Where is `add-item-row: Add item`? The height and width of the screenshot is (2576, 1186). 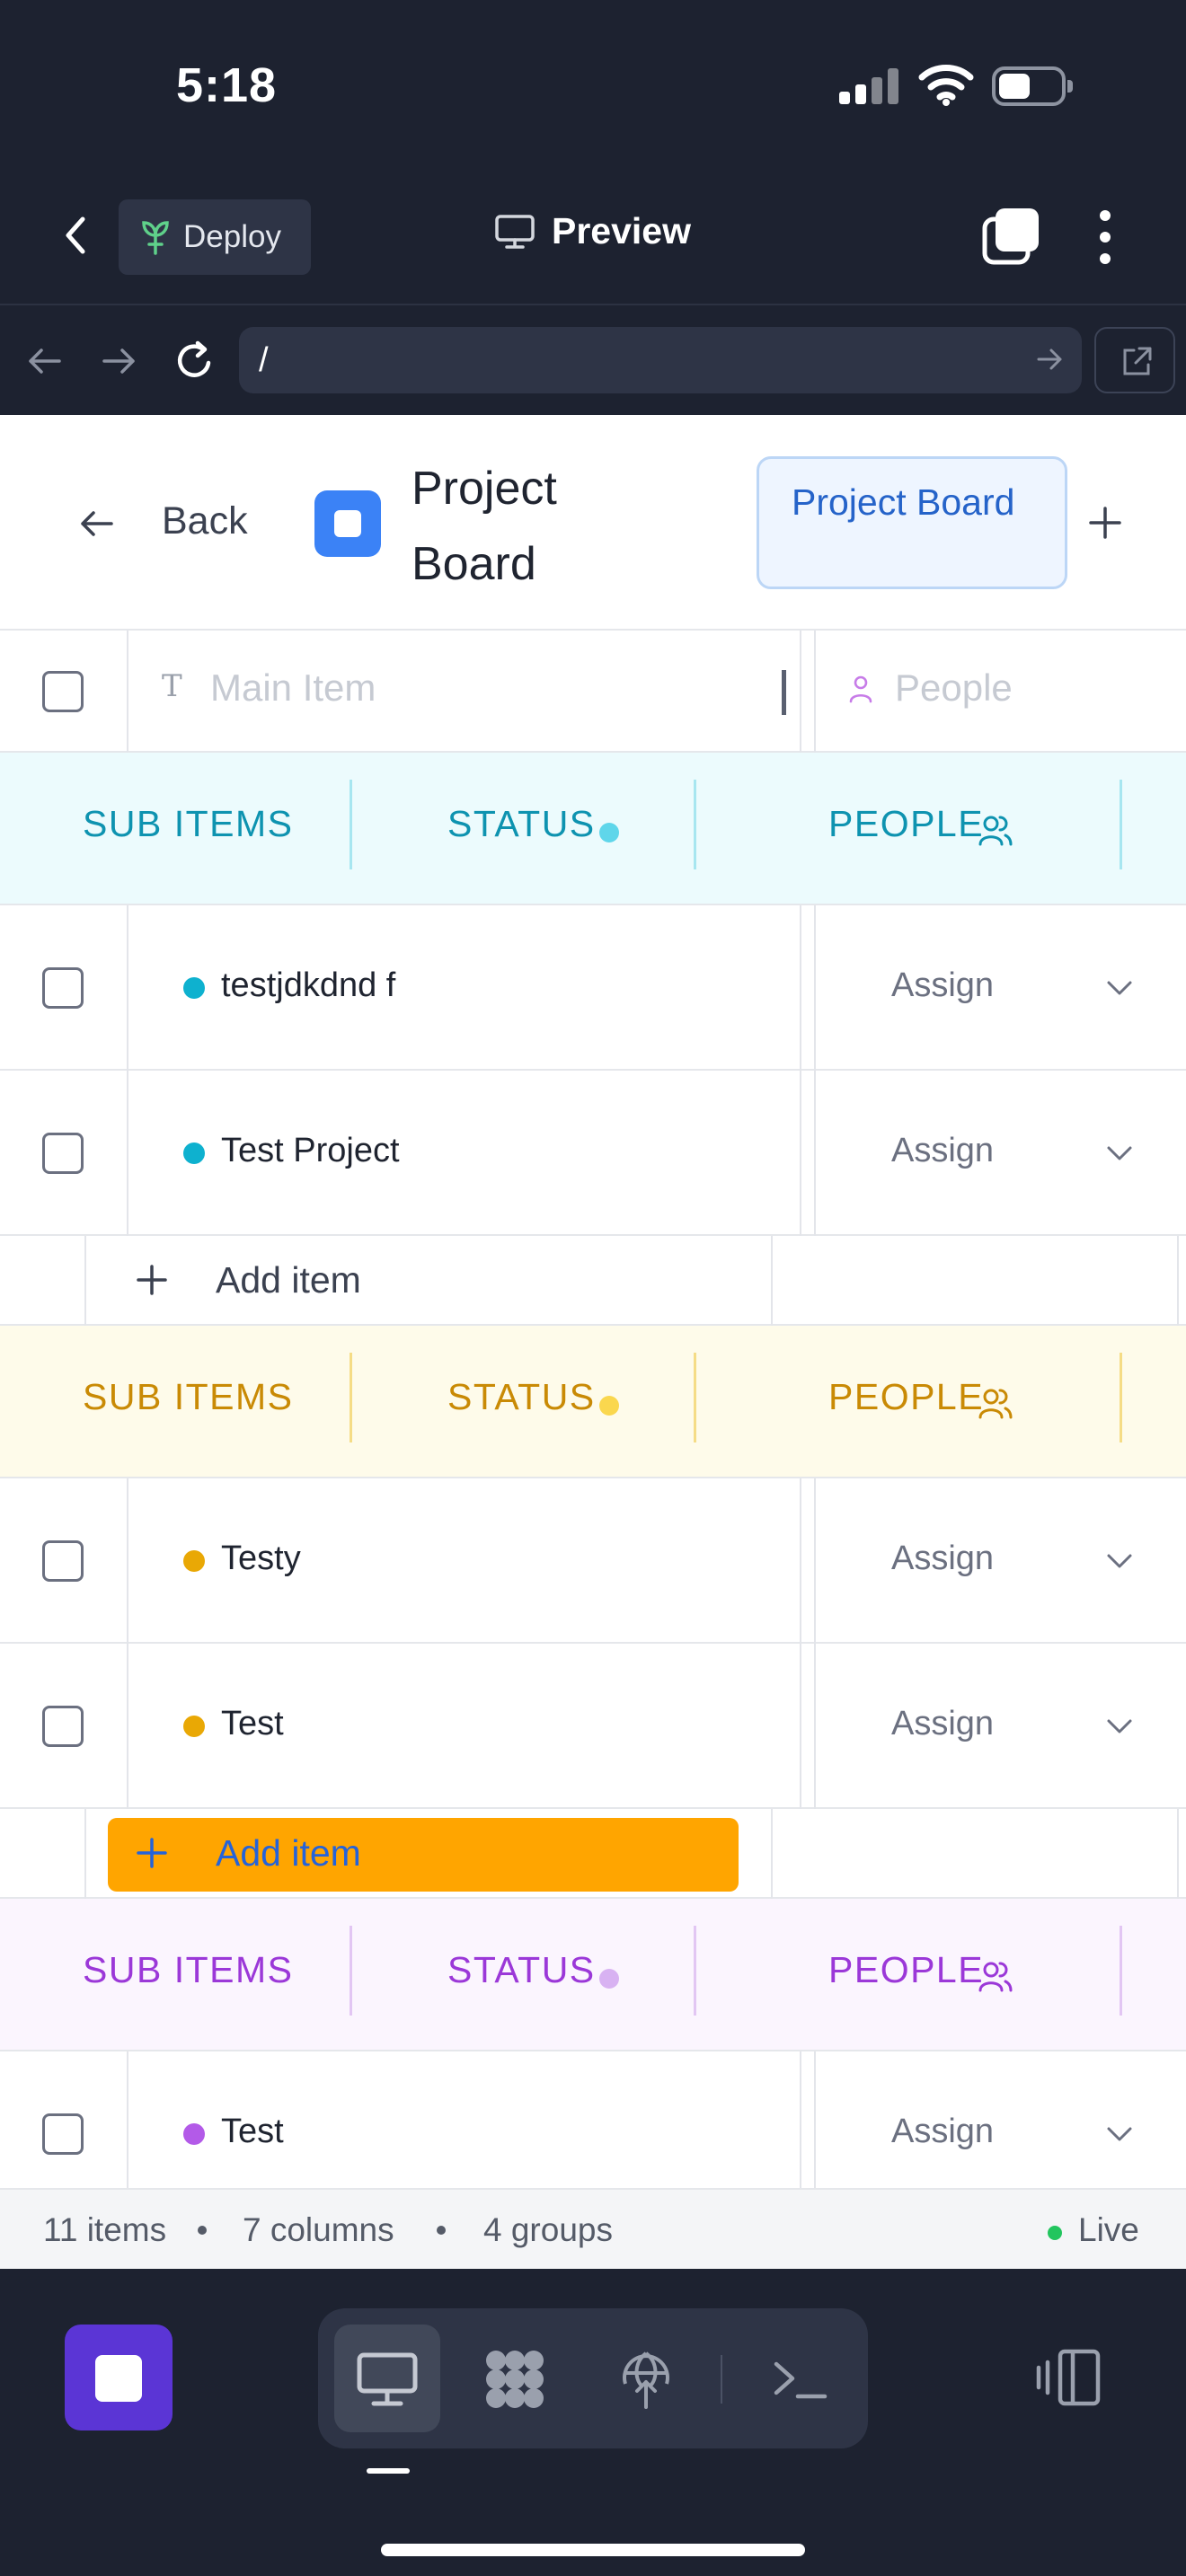
add-item-row: Add item is located at coordinates (593, 1854).